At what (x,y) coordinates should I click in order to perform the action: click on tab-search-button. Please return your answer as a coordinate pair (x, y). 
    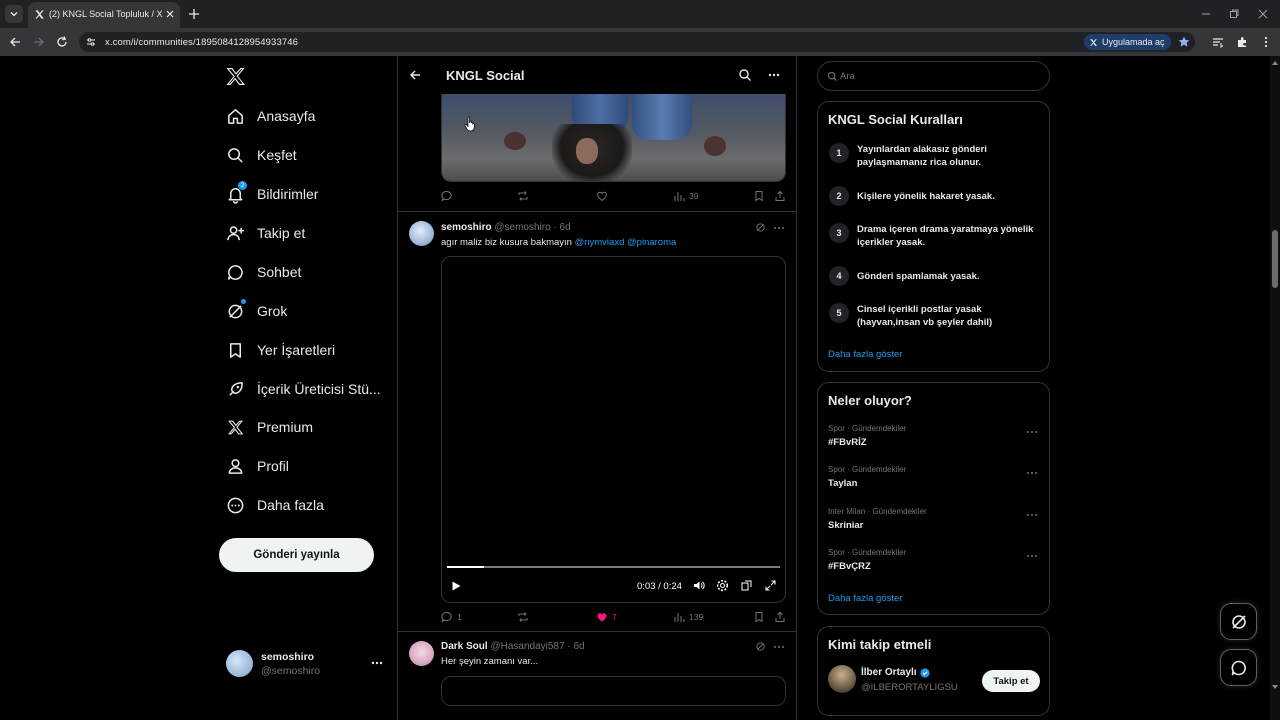
    Looking at the image, I should click on (14, 14).